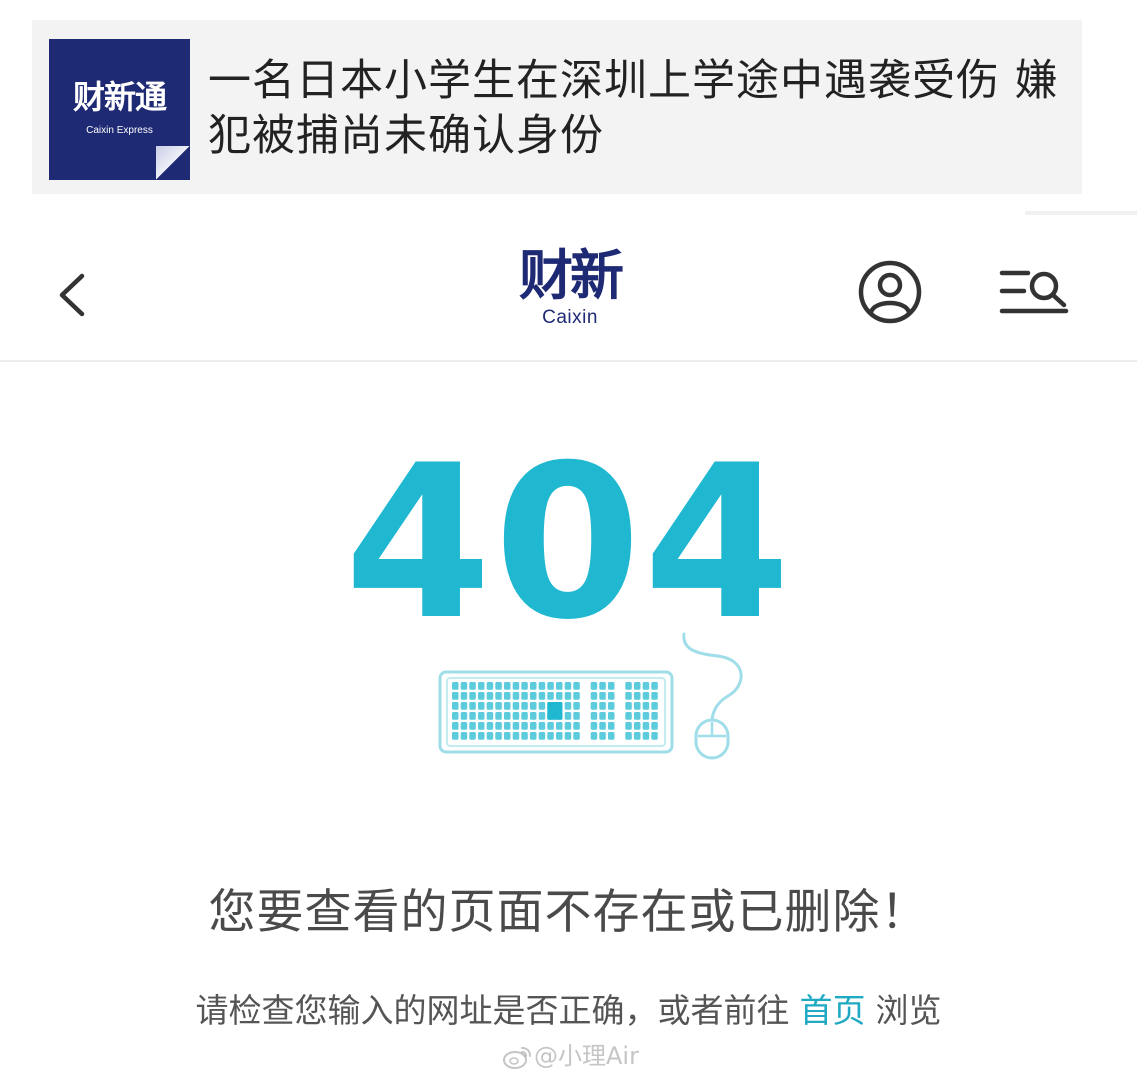 The width and height of the screenshot is (1137, 1080). Describe the element at coordinates (173, 163) in the screenshot. I see `page-curl-decoration` at that location.